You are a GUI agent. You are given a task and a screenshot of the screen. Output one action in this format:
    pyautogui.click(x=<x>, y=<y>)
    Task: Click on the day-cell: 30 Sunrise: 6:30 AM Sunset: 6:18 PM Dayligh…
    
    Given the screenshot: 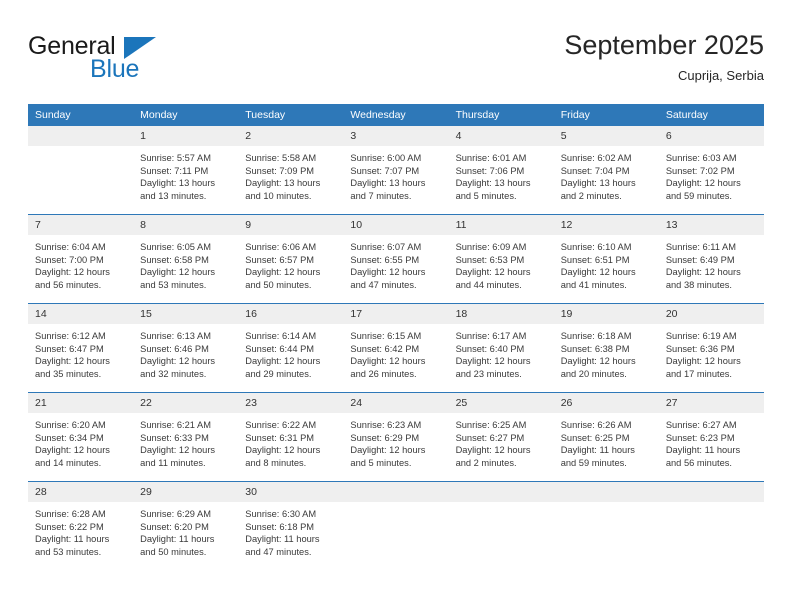 What is the action you would take?
    pyautogui.click(x=291, y=525)
    